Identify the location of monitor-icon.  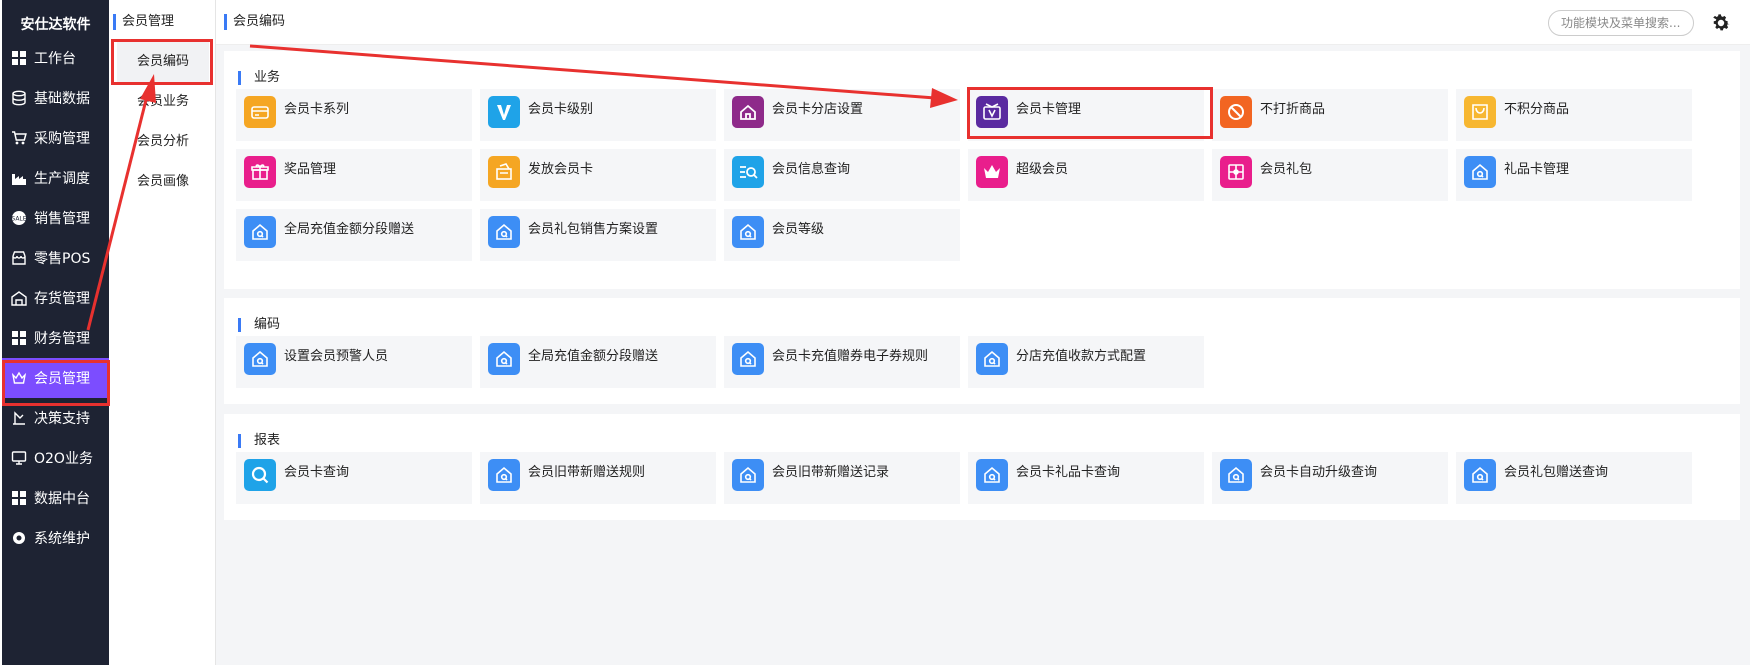
(19, 458).